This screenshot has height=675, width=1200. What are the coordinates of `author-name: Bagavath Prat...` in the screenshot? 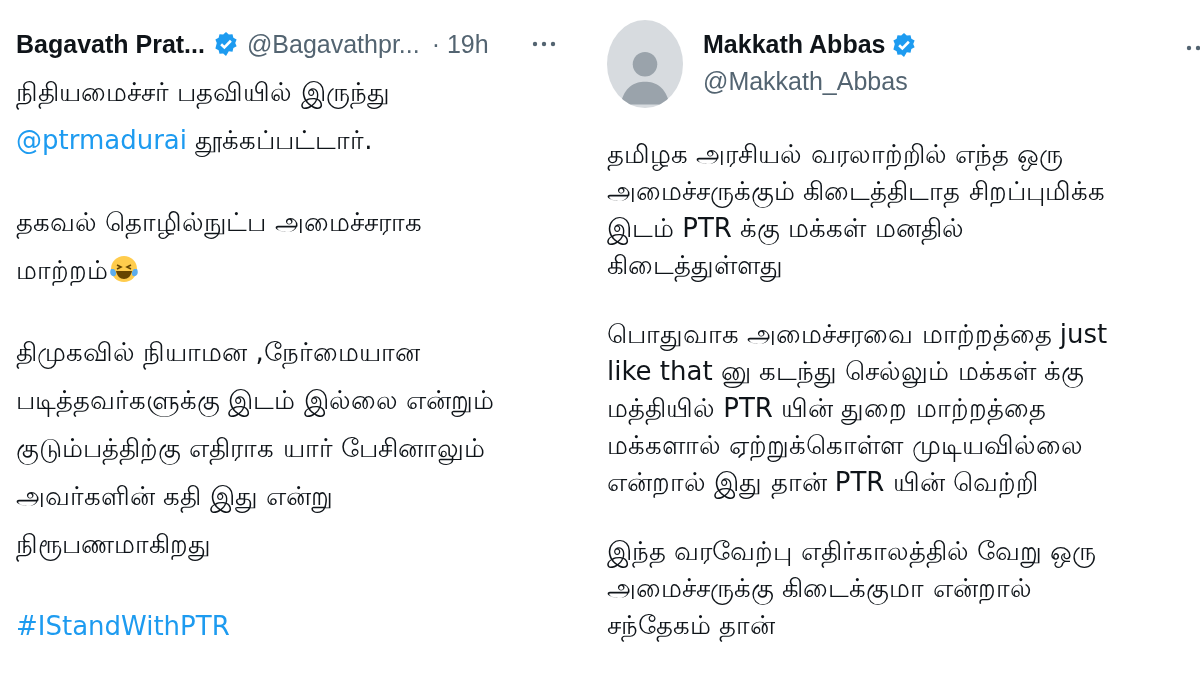 It's located at (110, 44).